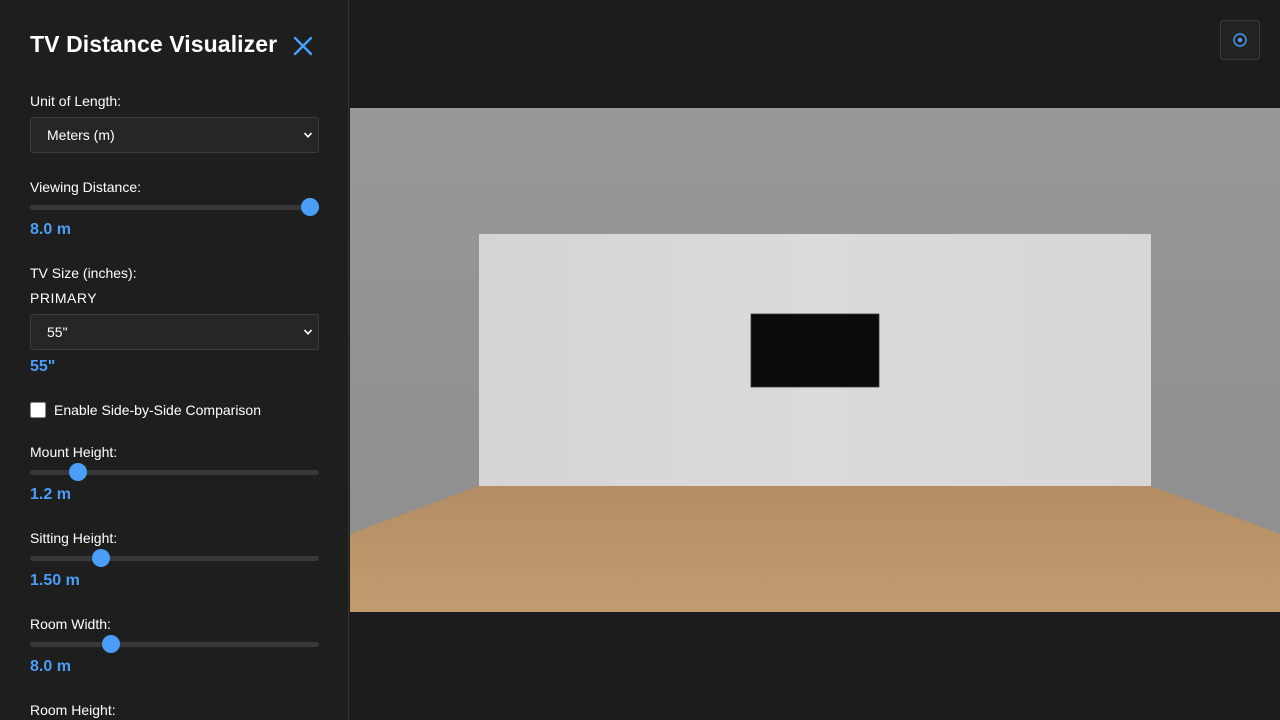 This screenshot has height=720, width=1280. I want to click on primary-label: PRIMARY, so click(64, 298).